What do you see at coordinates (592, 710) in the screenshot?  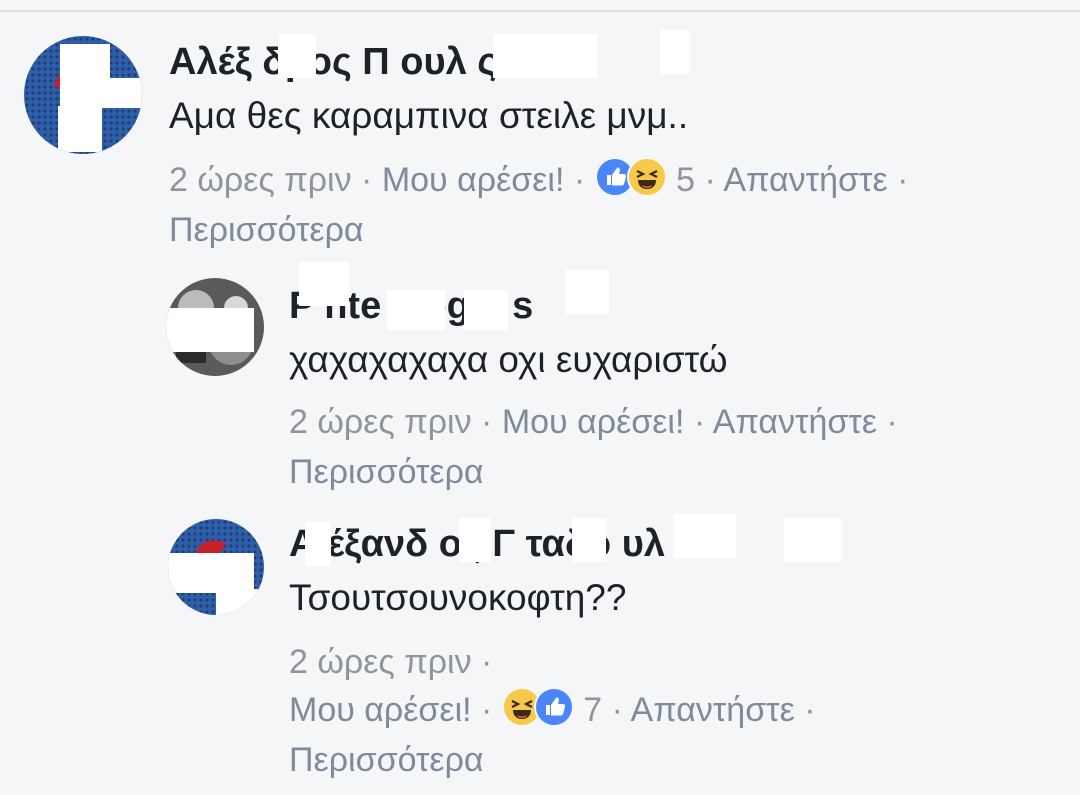 I see `reaction-count: 7` at bounding box center [592, 710].